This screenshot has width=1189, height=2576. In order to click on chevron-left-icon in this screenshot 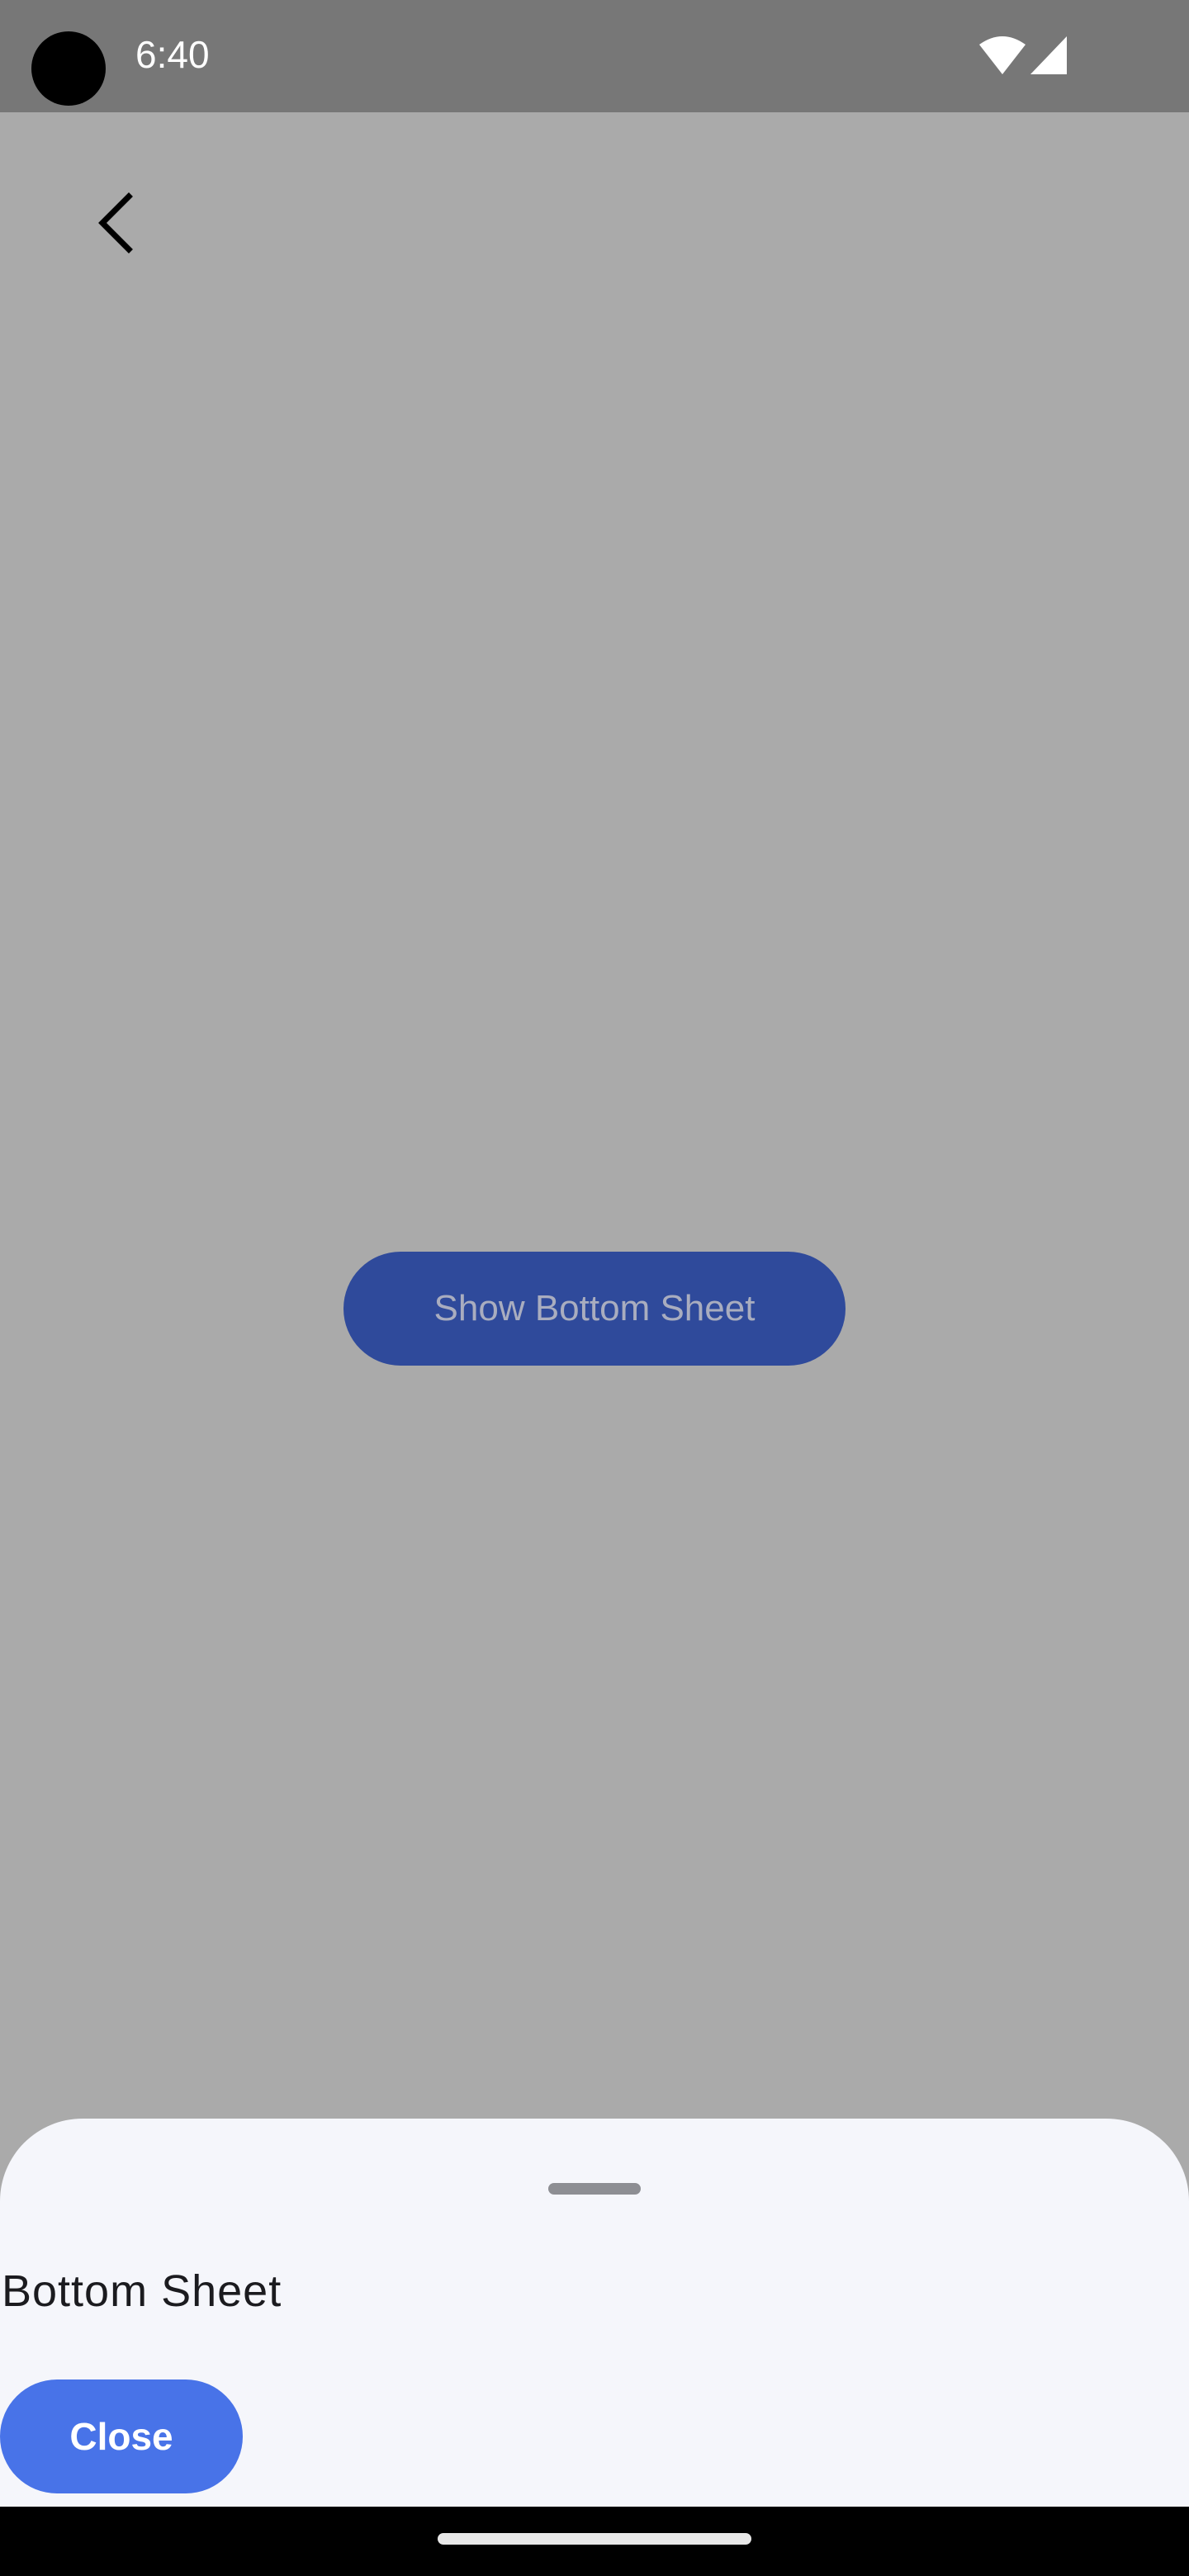, I will do `click(115, 222)`.